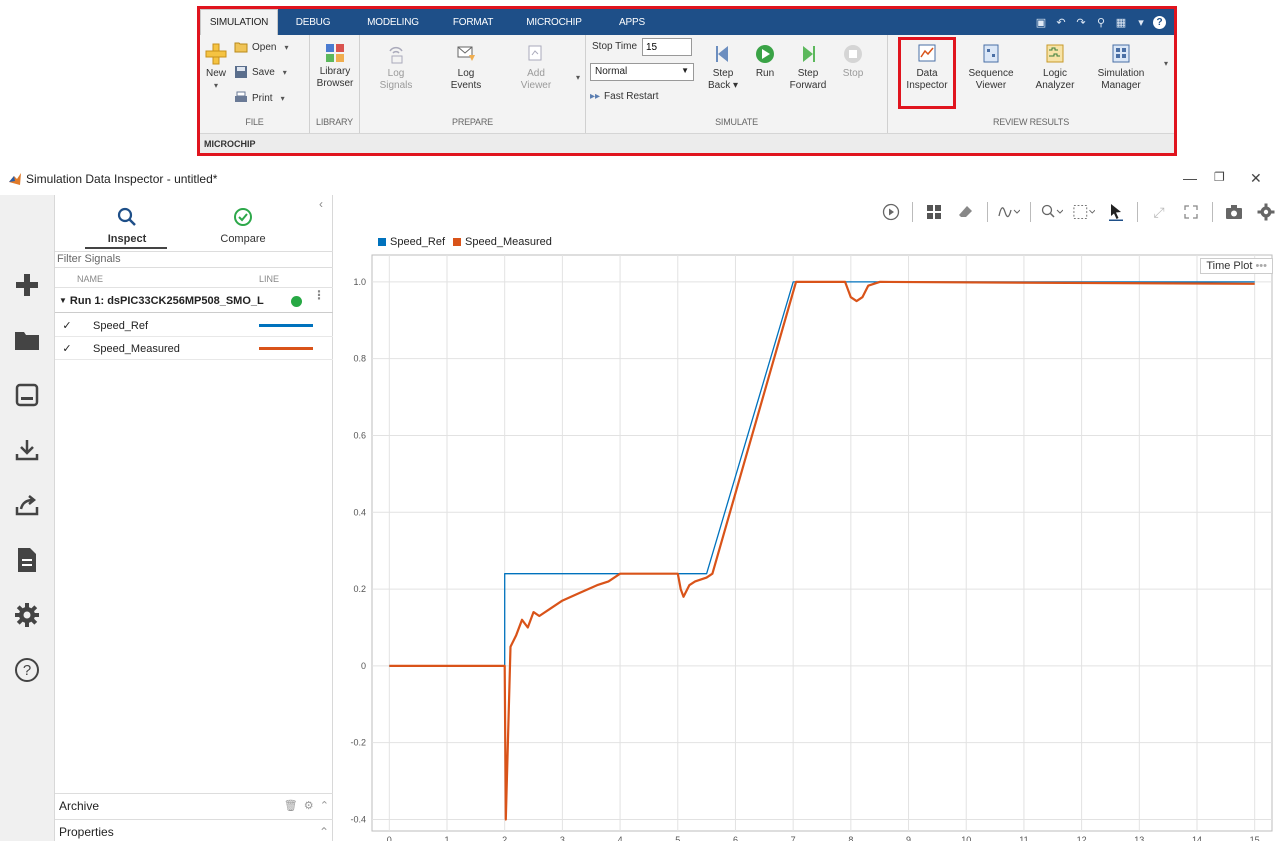  I want to click on inspect-tab-indicator, so click(126, 248).